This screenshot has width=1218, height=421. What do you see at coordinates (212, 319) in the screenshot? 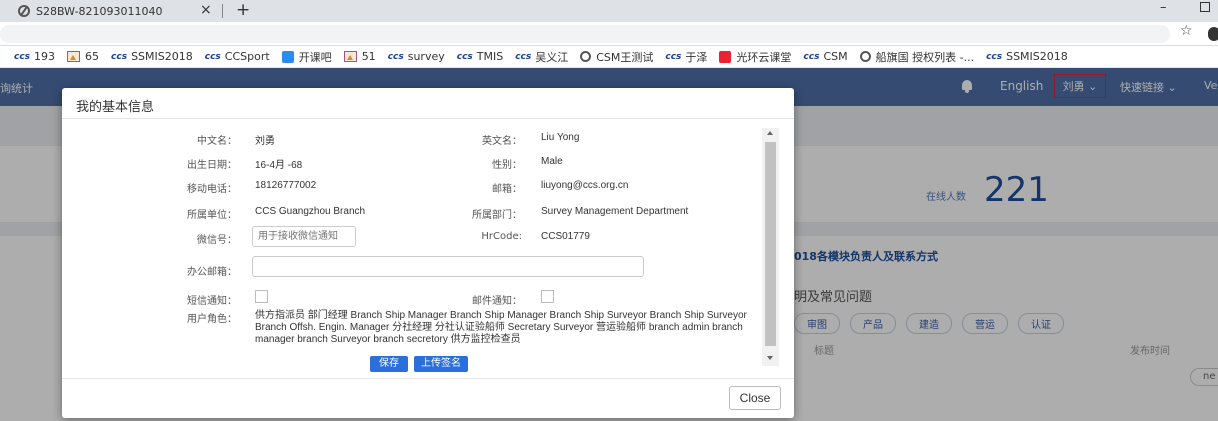
I see `roles-label: 用户角色：` at bounding box center [212, 319].